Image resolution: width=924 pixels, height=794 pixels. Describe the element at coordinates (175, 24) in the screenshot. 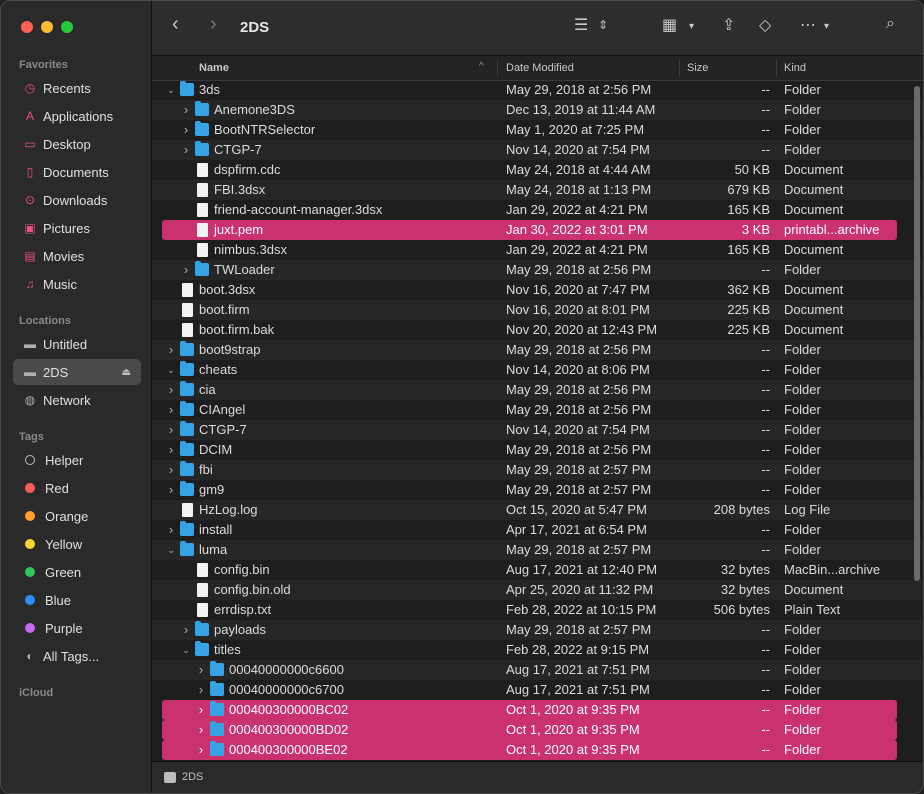

I see `chevron-left-icon: ‹` at that location.